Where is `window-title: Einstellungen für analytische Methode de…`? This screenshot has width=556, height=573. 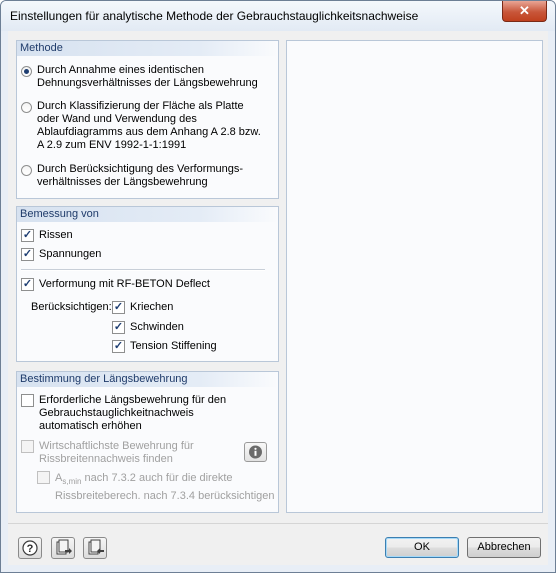 window-title: Einstellungen für analytische Methode de… is located at coordinates (214, 16).